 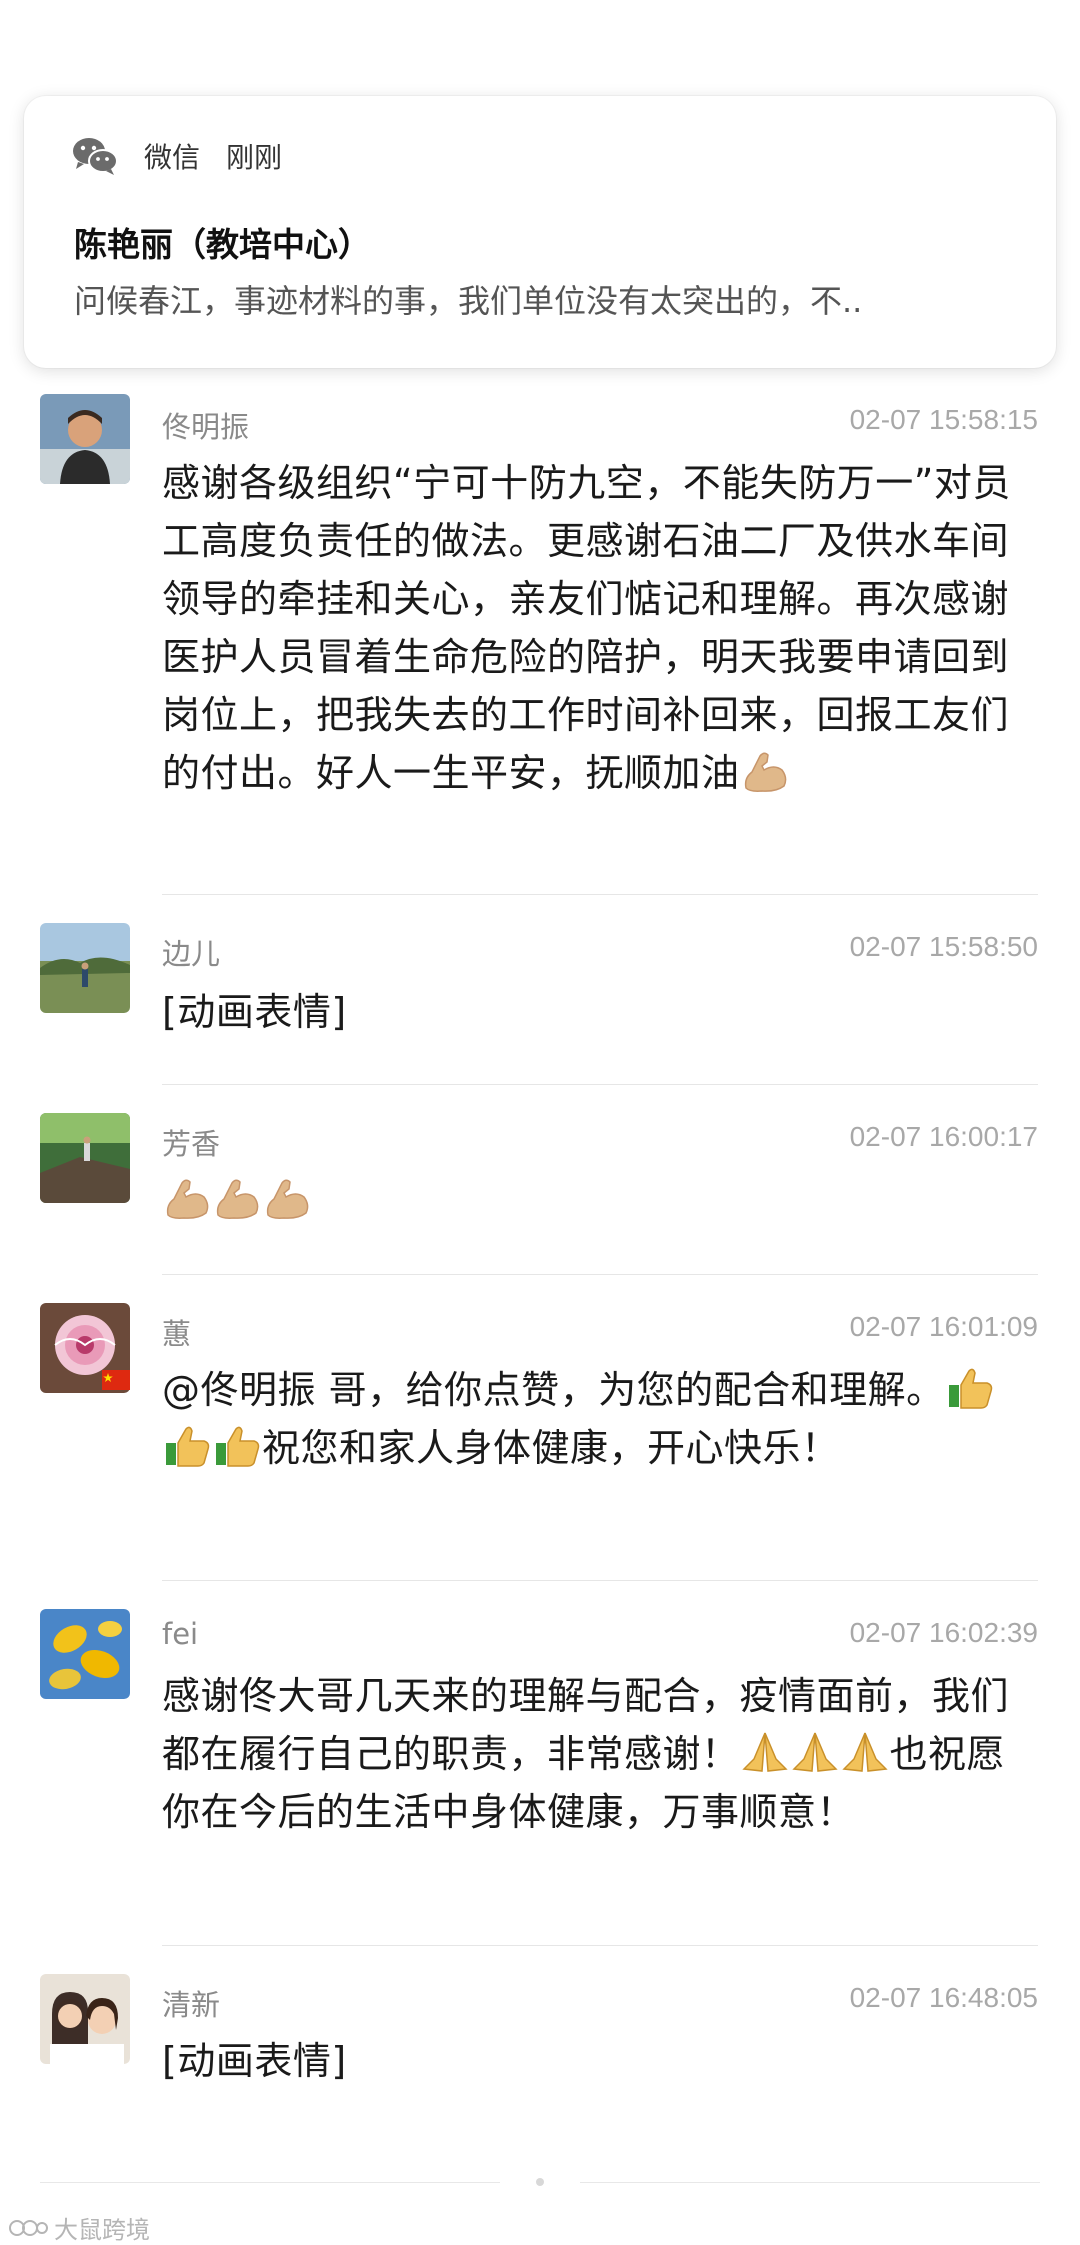 What do you see at coordinates (540, 2182) in the screenshot?
I see `page-indicator-dot` at bounding box center [540, 2182].